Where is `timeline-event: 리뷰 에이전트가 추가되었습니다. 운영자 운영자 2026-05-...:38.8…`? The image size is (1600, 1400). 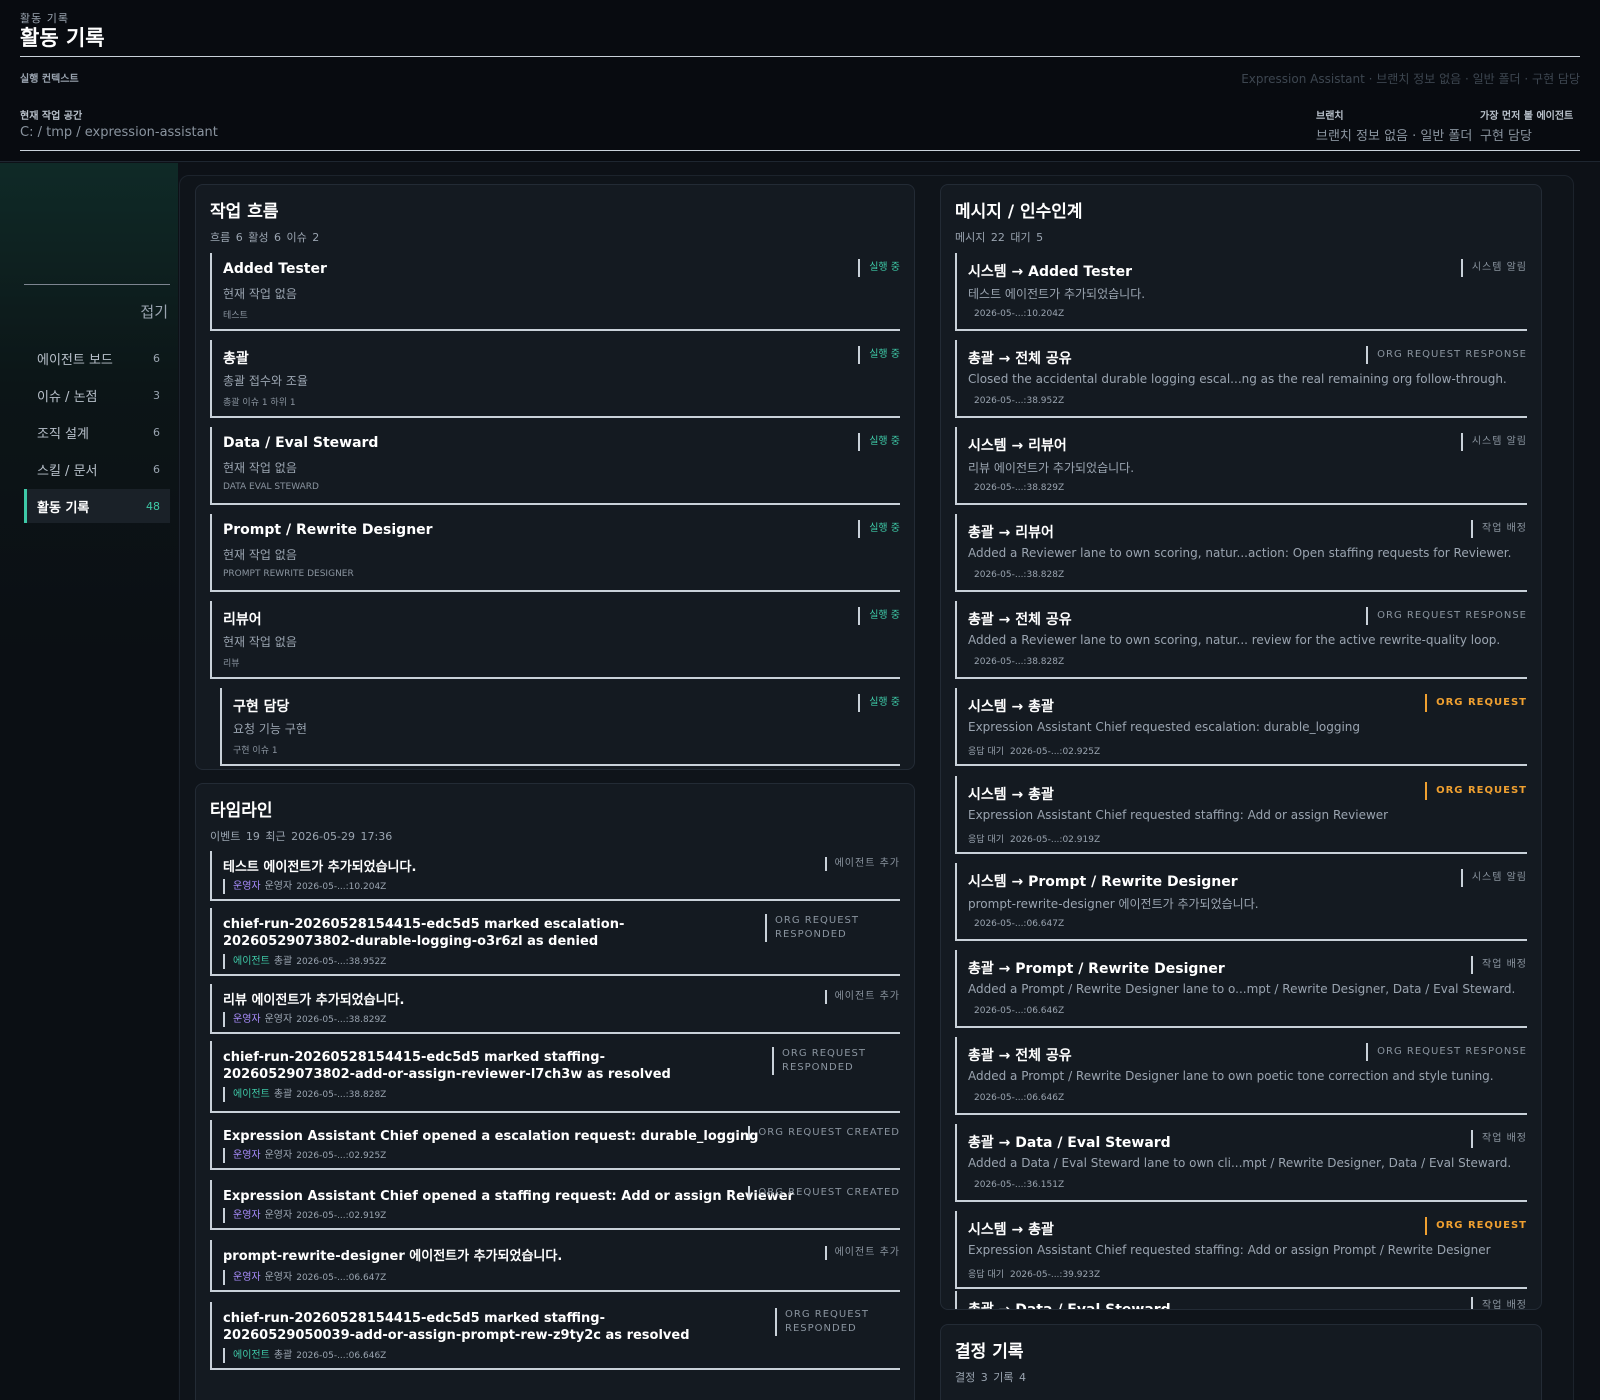
timeline-event: 리뷰 에이전트가 추가되었습니다. 운영자 운영자 2026-05-...:38.8… is located at coordinates (555, 1009).